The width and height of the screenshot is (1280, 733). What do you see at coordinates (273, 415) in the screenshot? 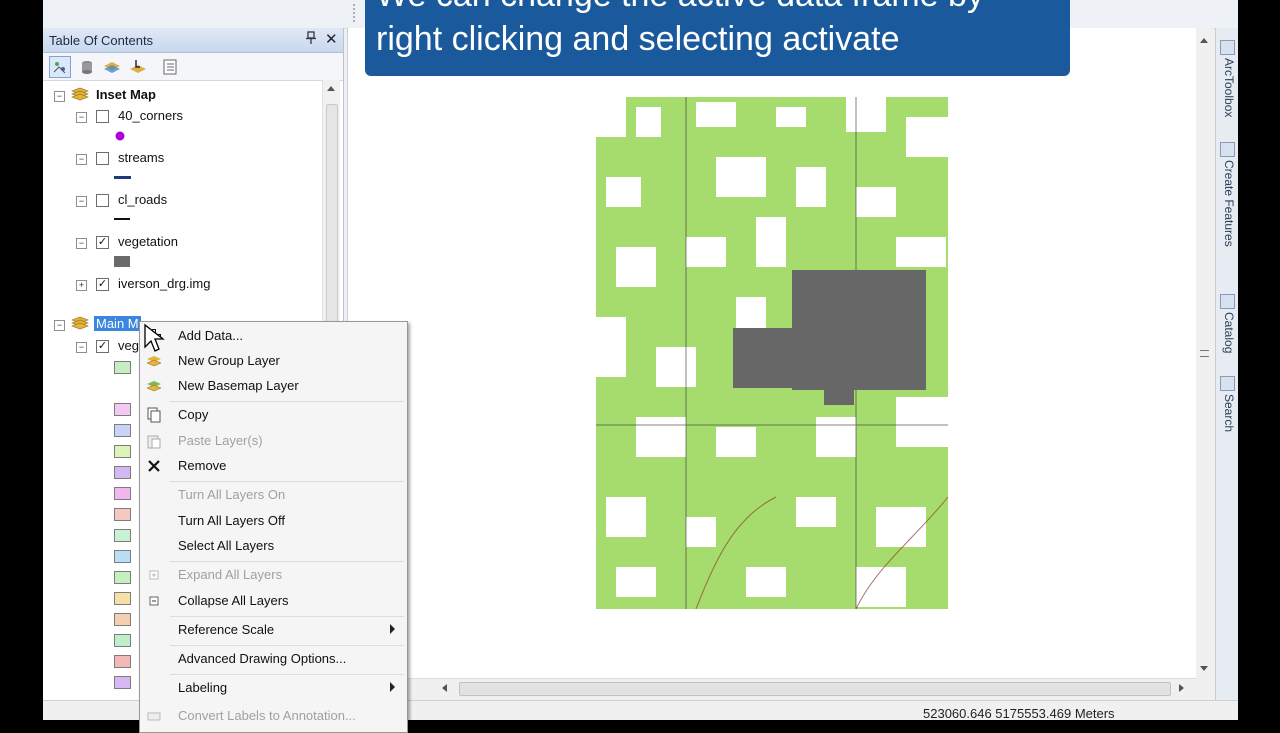
I see `menu-item-copy: Copy` at bounding box center [273, 415].